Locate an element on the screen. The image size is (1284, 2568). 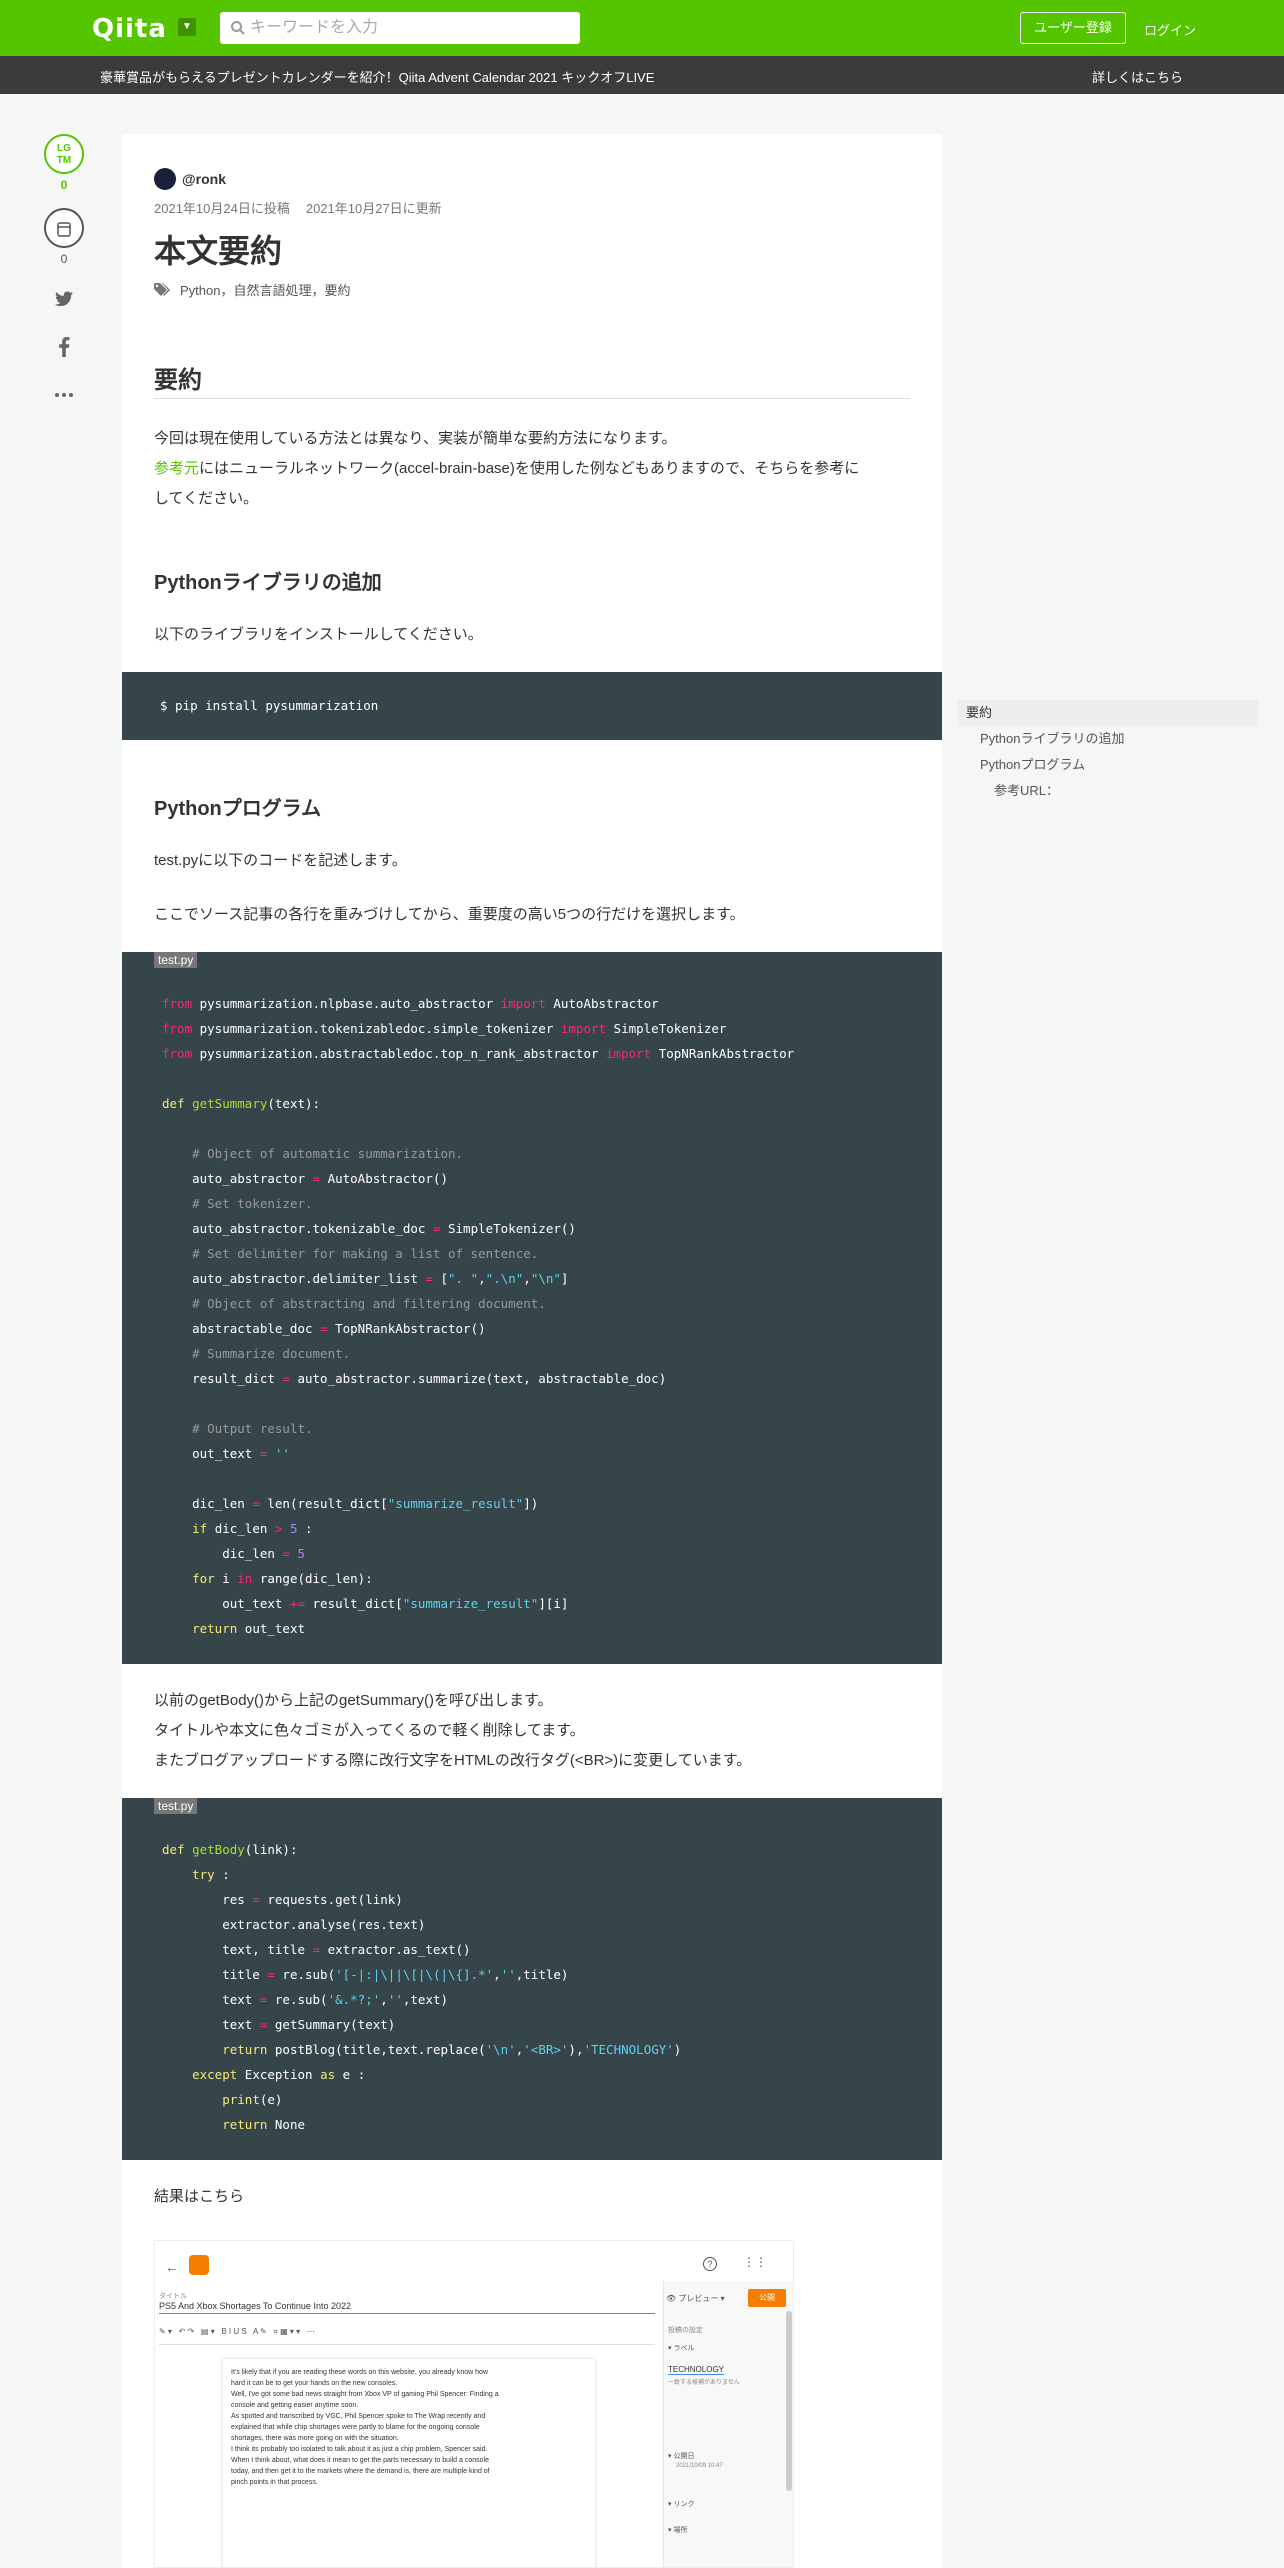
preview-label: プレビュー is located at coordinates (698, 2298).